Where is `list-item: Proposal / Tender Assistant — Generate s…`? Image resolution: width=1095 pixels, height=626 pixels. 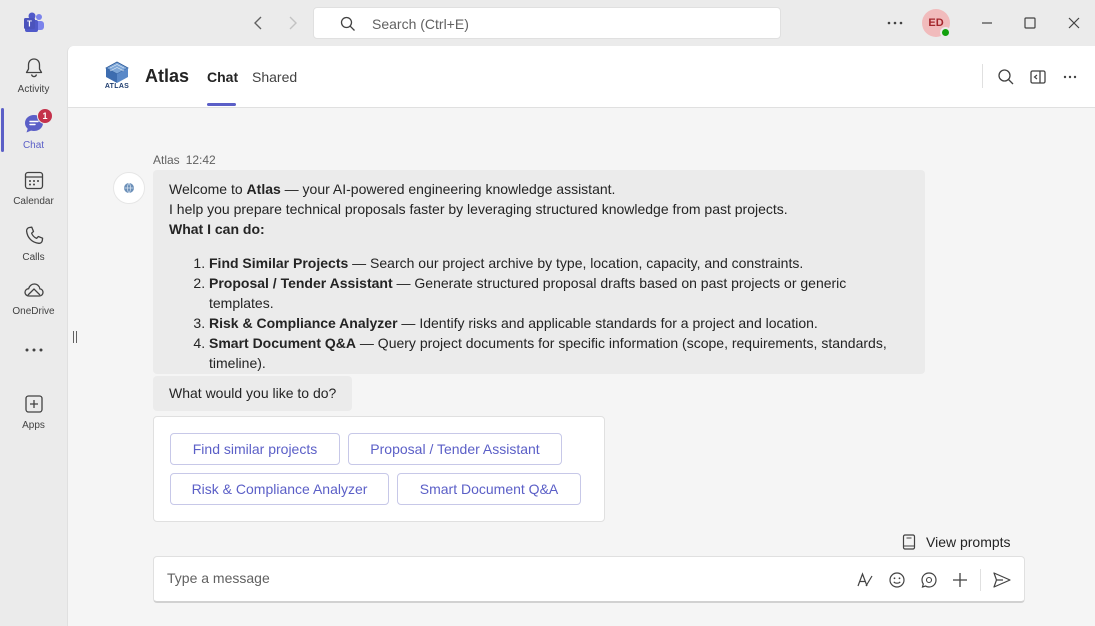 list-item: Proposal / Tender Assistant — Generate s… is located at coordinates (559, 293).